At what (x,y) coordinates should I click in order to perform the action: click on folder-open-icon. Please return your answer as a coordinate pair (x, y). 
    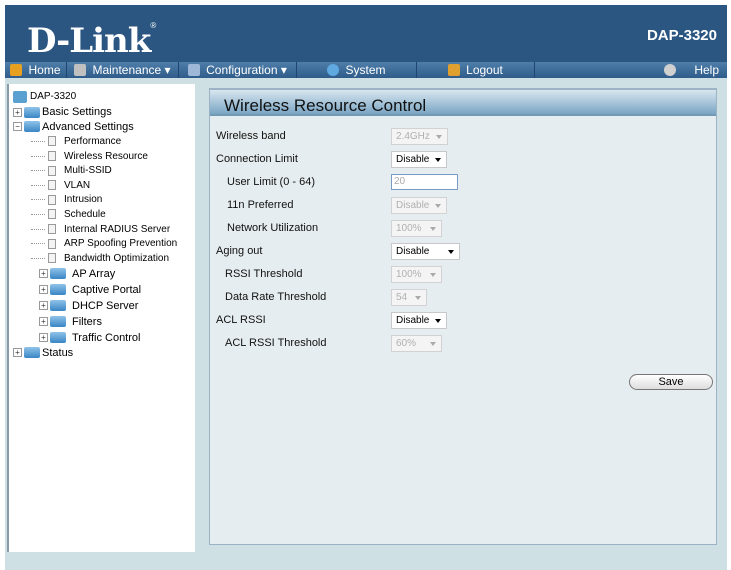
    Looking at the image, I should click on (32, 127).